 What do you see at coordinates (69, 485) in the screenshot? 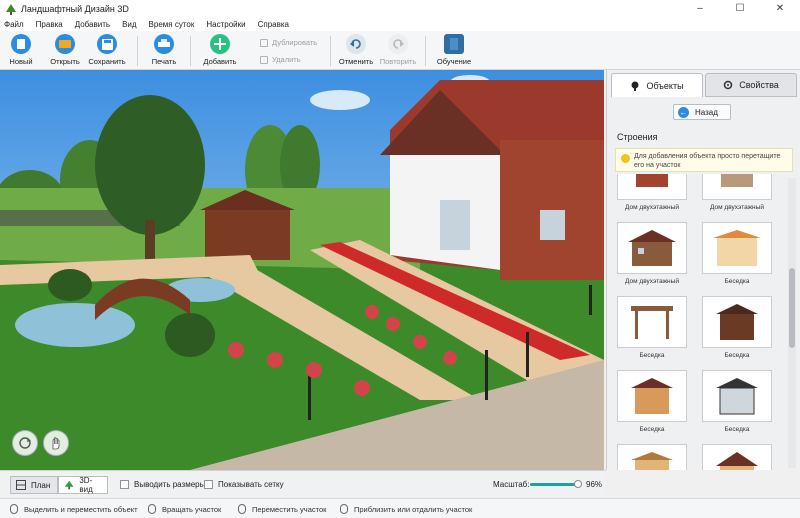
I see `tree-icon` at bounding box center [69, 485].